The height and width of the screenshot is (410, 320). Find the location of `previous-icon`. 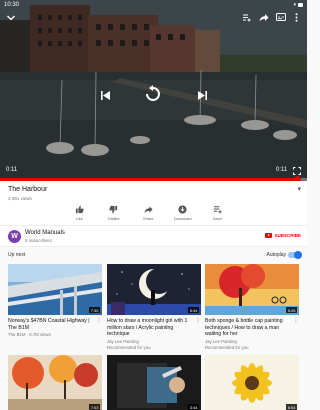

previous-icon is located at coordinates (105, 95).